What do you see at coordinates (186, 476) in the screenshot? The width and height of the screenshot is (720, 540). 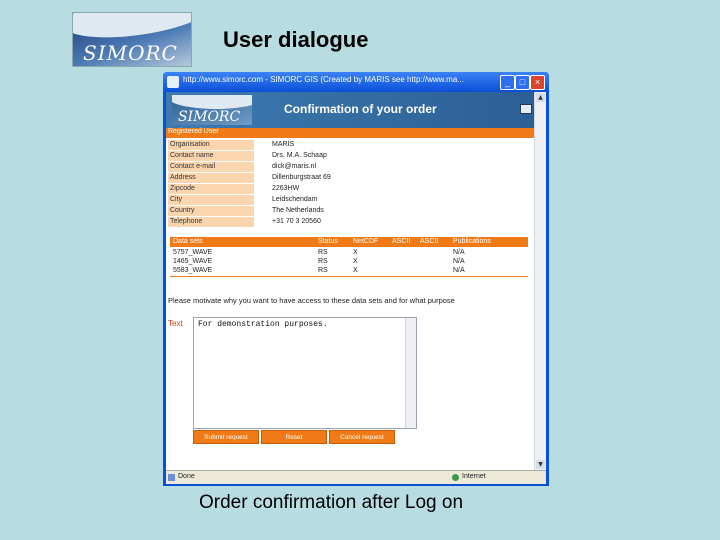 I see `status-text: Done` at bounding box center [186, 476].